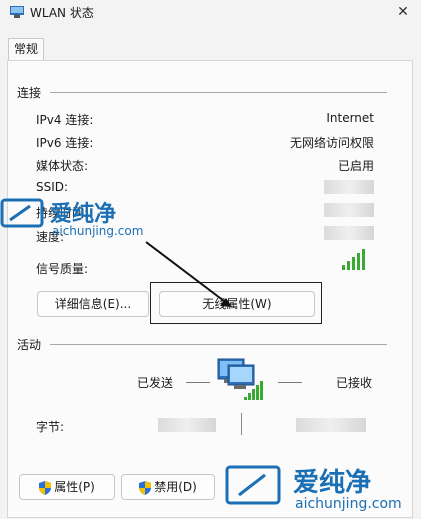 Image resolution: width=421 pixels, height=519 pixels. I want to click on disable-button-label: 禁用(D), so click(175, 487).